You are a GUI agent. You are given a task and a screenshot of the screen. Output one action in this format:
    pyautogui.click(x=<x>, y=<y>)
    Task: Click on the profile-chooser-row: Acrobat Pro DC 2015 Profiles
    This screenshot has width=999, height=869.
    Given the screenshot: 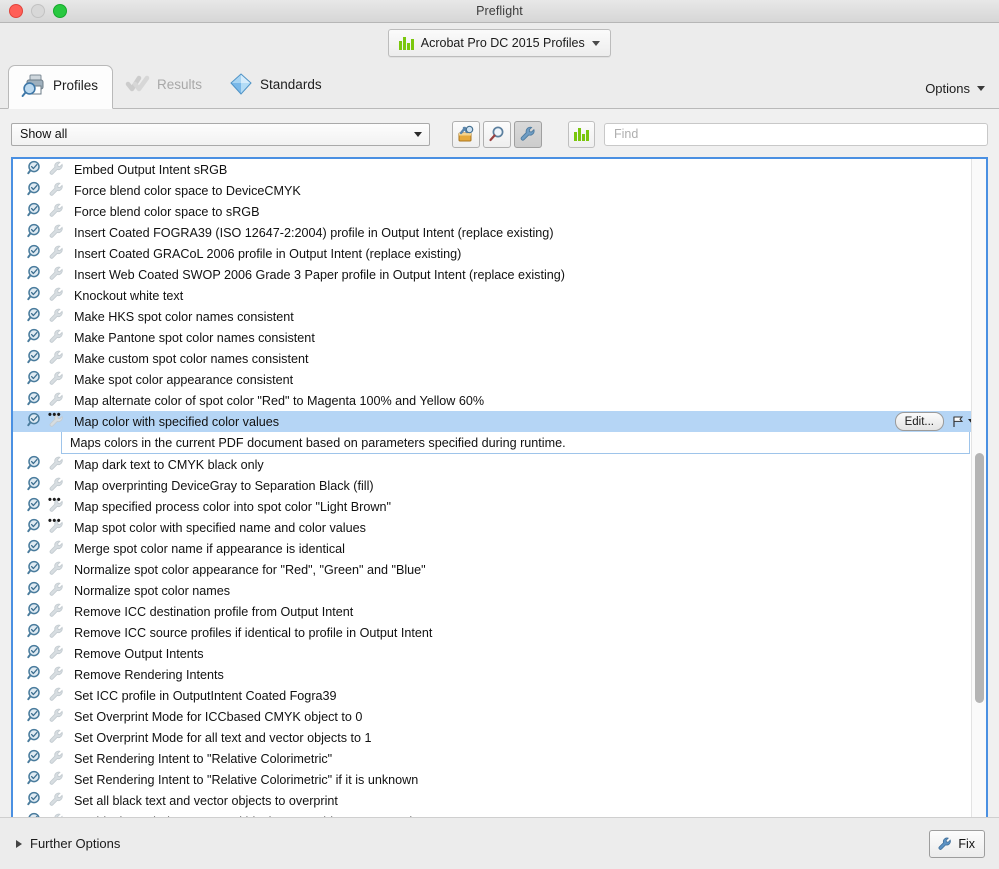 What is the action you would take?
    pyautogui.click(x=499, y=43)
    